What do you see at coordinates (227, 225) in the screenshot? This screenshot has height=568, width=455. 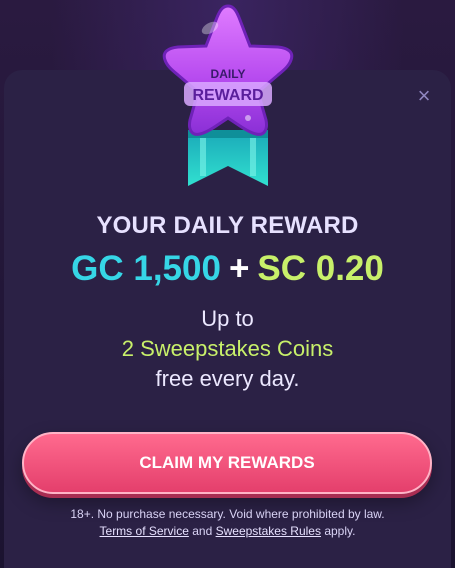 I see `reward-title: YOUR DAILY REWARD` at bounding box center [227, 225].